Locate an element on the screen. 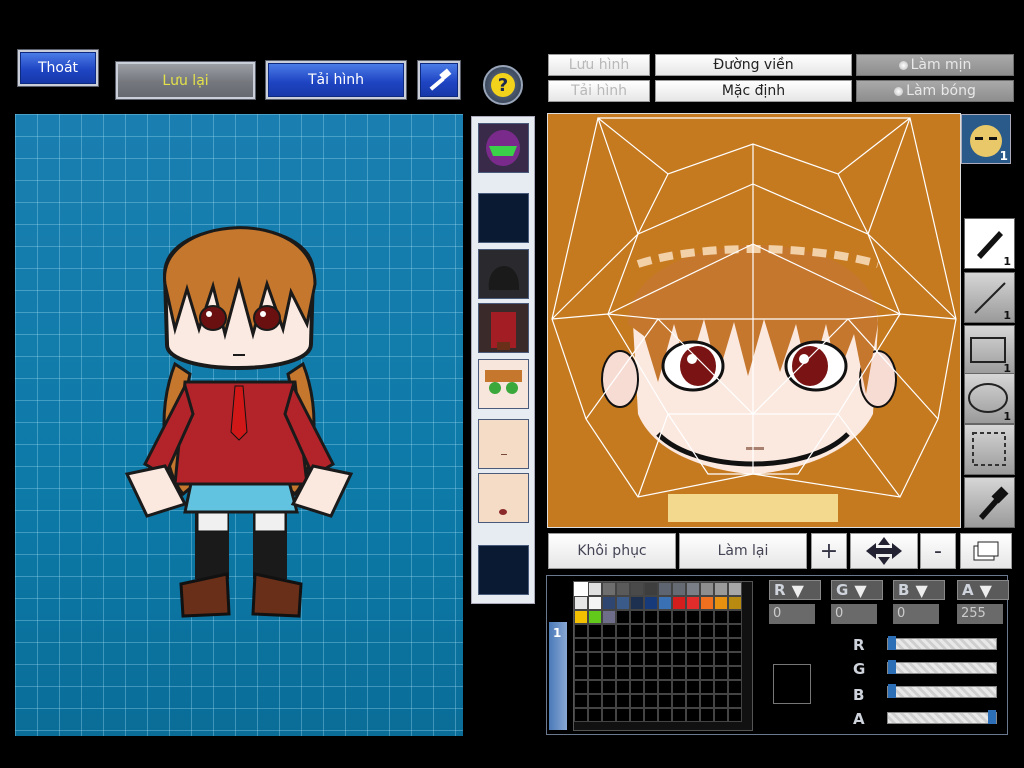  part-slot-face is located at coordinates (503, 444).